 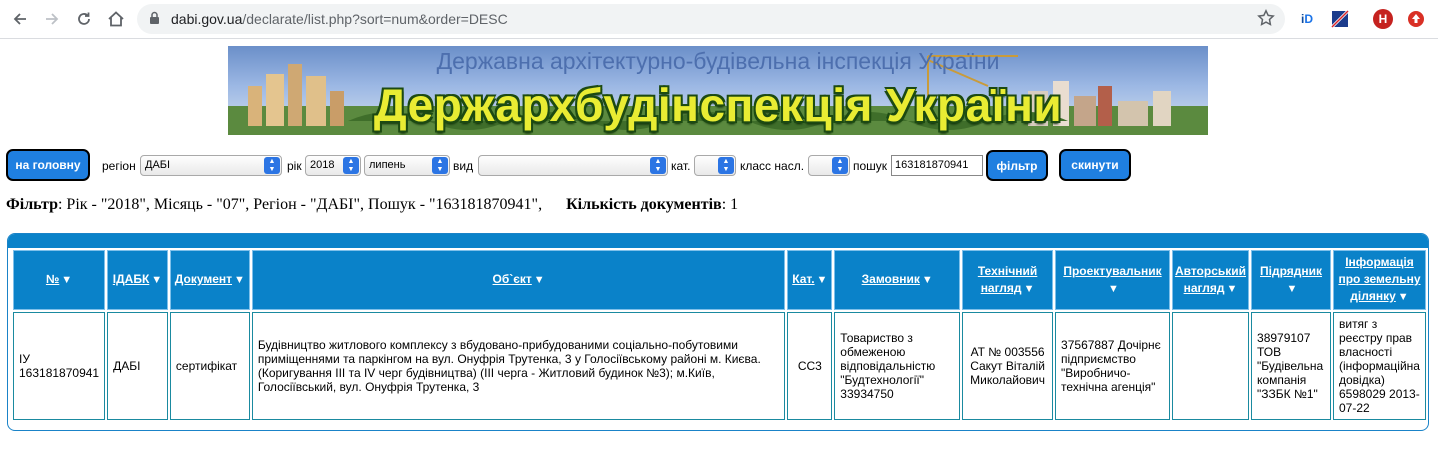 What do you see at coordinates (1210, 366) in the screenshot?
I see `cell-author-supervision` at bounding box center [1210, 366].